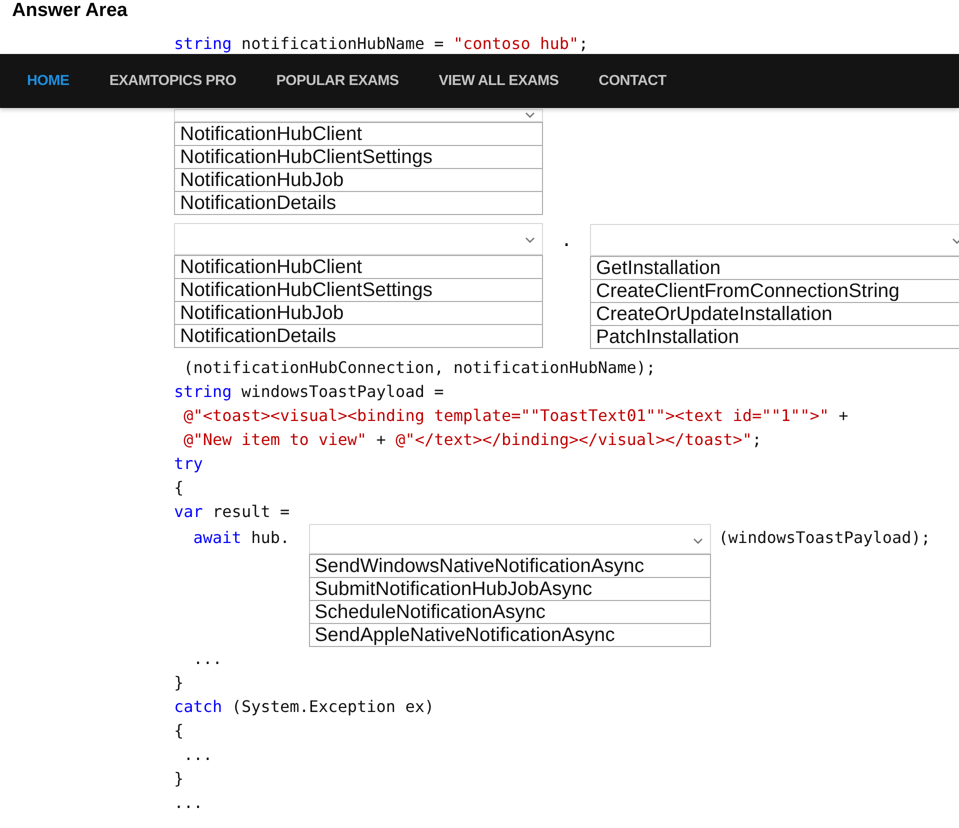 This screenshot has height=828, width=959. I want to click on answer-area-title: Answer Area, so click(69, 11).